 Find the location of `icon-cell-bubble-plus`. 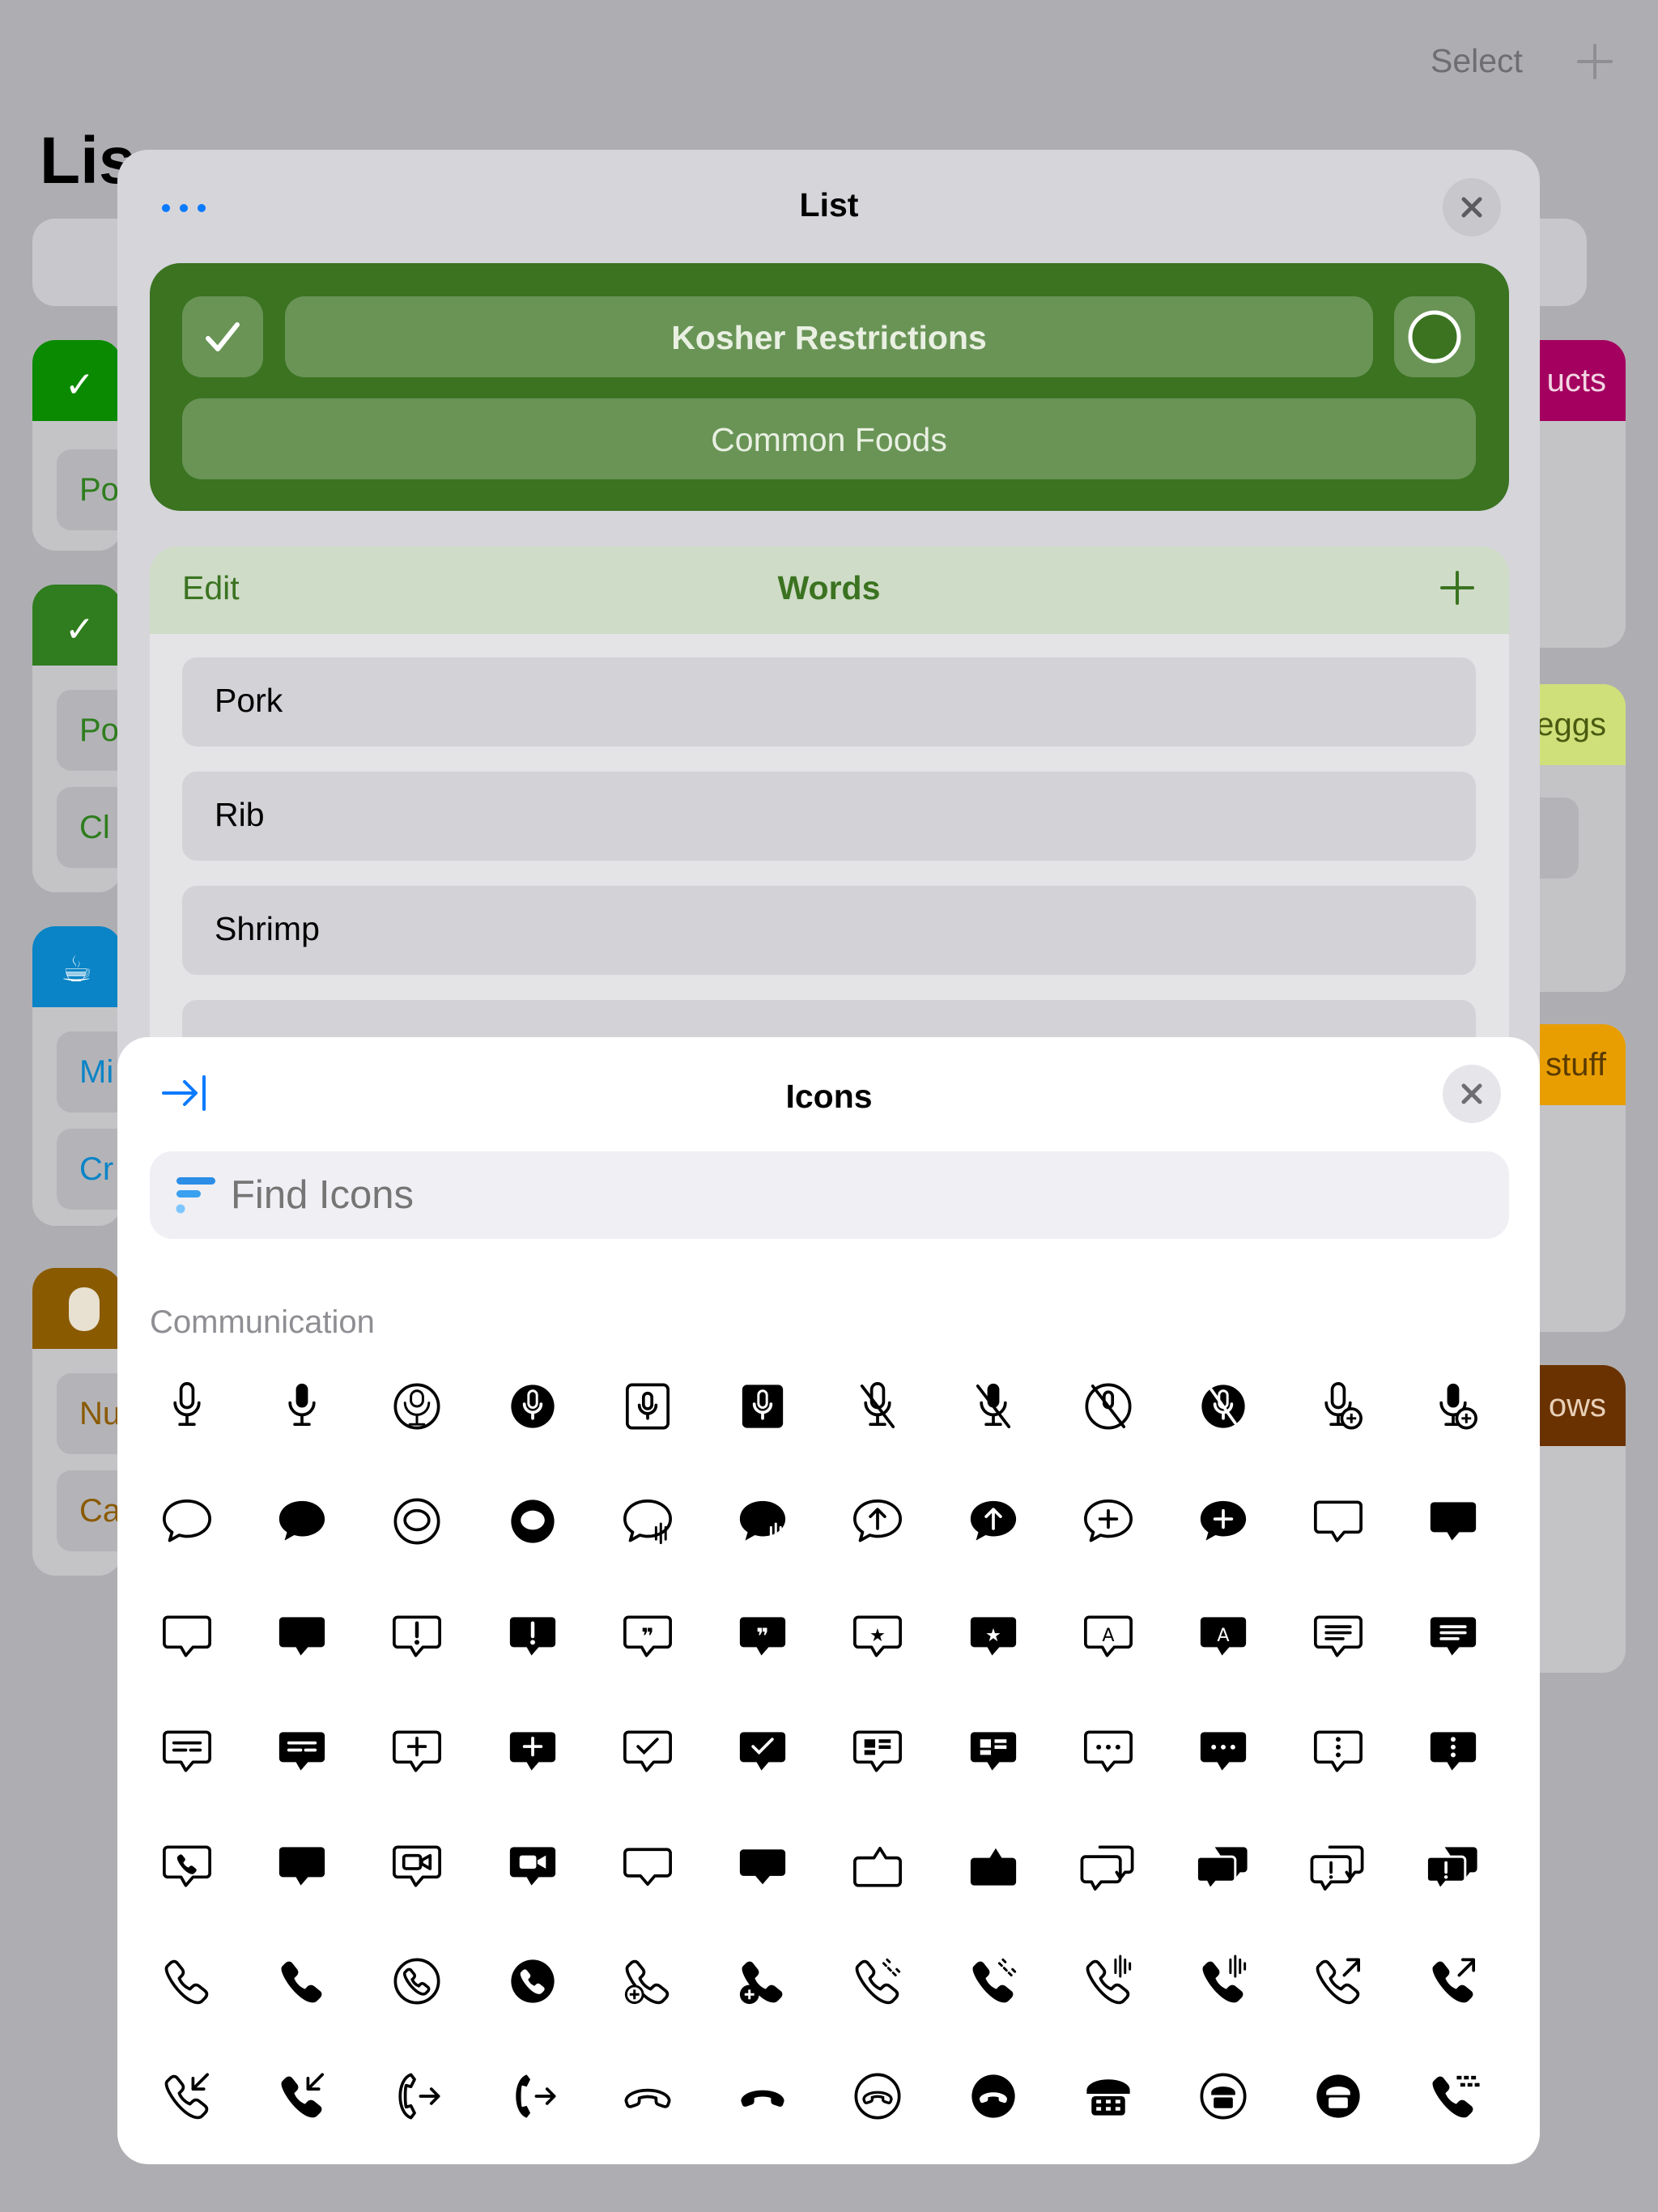

icon-cell-bubble-plus is located at coordinates (1108, 1522).